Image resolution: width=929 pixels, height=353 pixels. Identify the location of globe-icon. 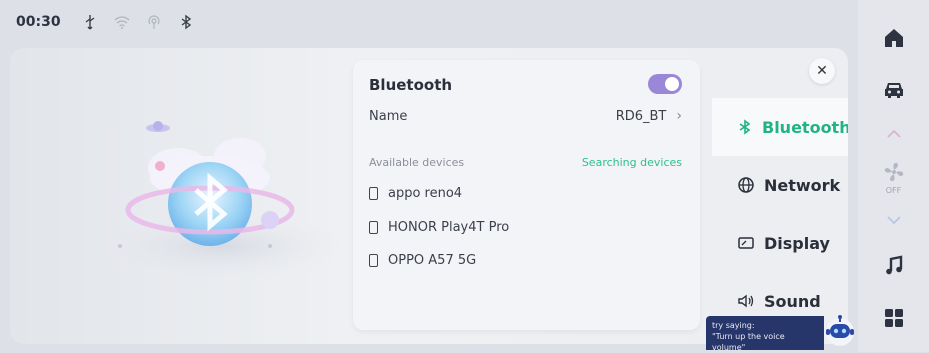
(746, 185).